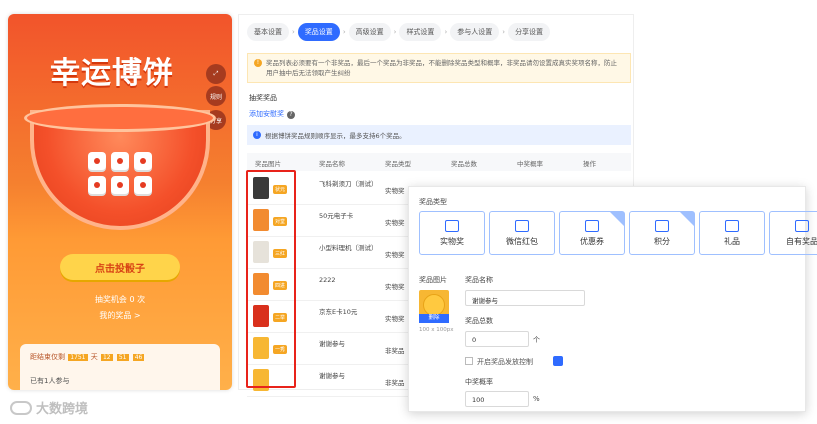 The width and height of the screenshot is (817, 424). What do you see at coordinates (271, 279) in the screenshot?
I see `prize-image-highlight` at bounding box center [271, 279].